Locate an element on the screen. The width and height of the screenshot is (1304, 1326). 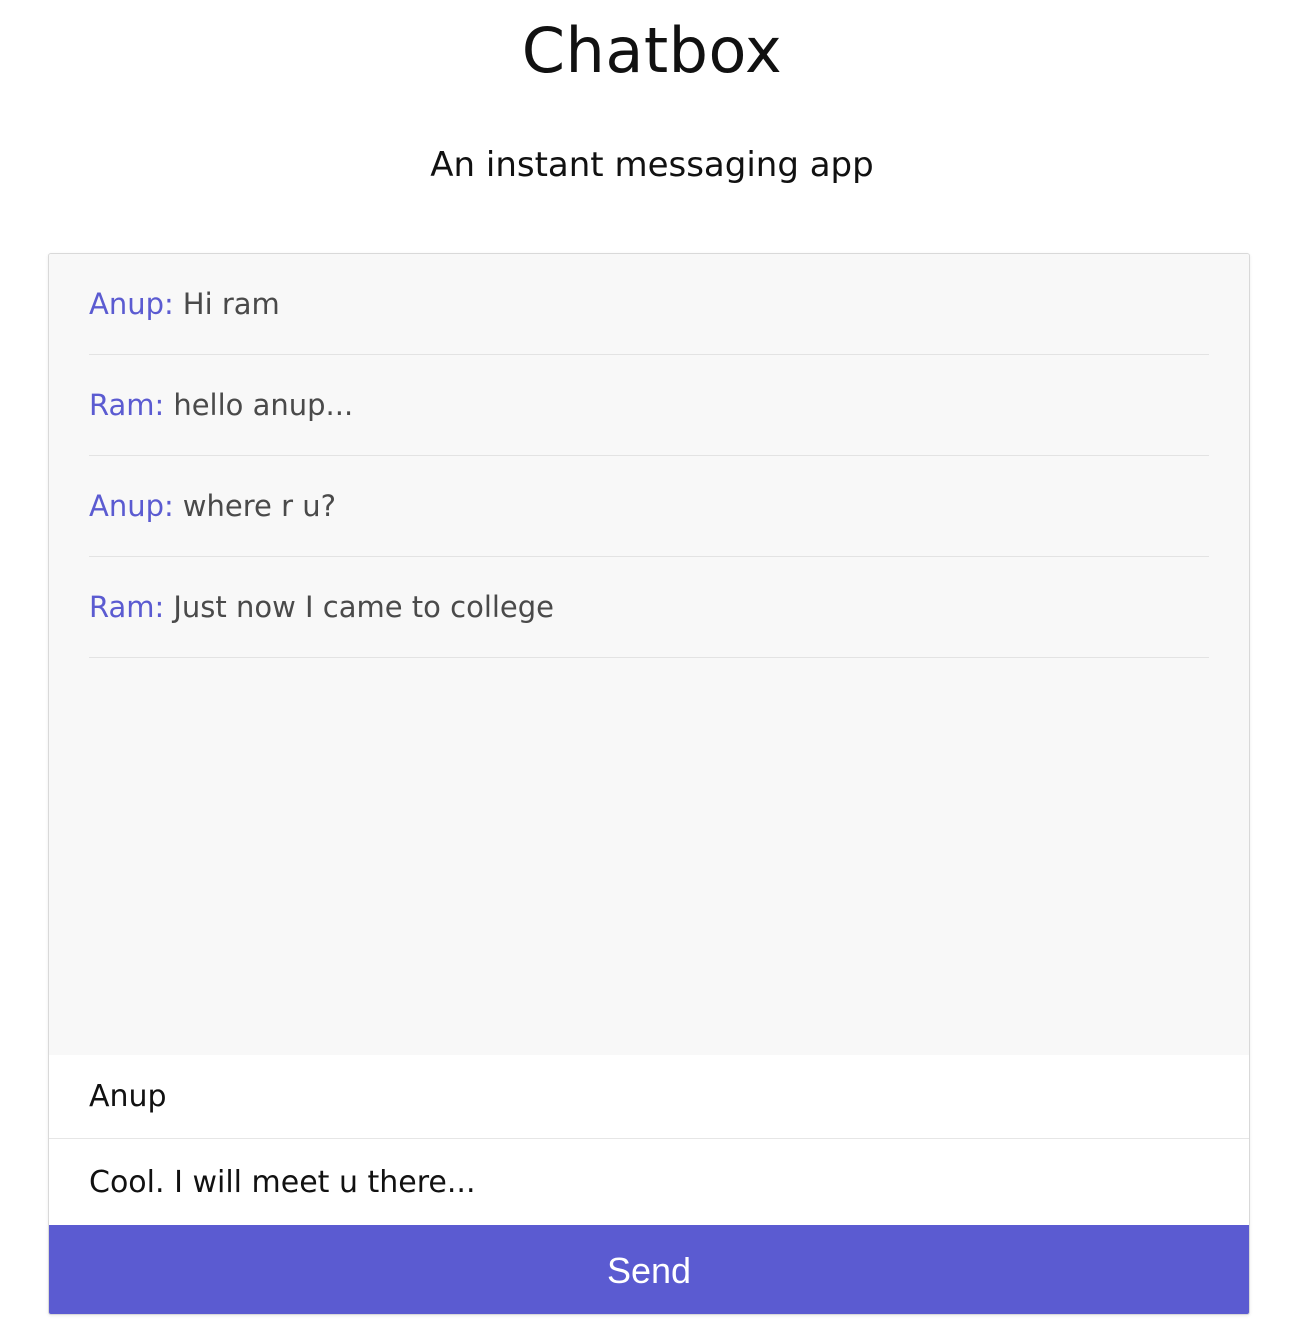
message-item: Anup: Hi ram is located at coordinates (649, 304).